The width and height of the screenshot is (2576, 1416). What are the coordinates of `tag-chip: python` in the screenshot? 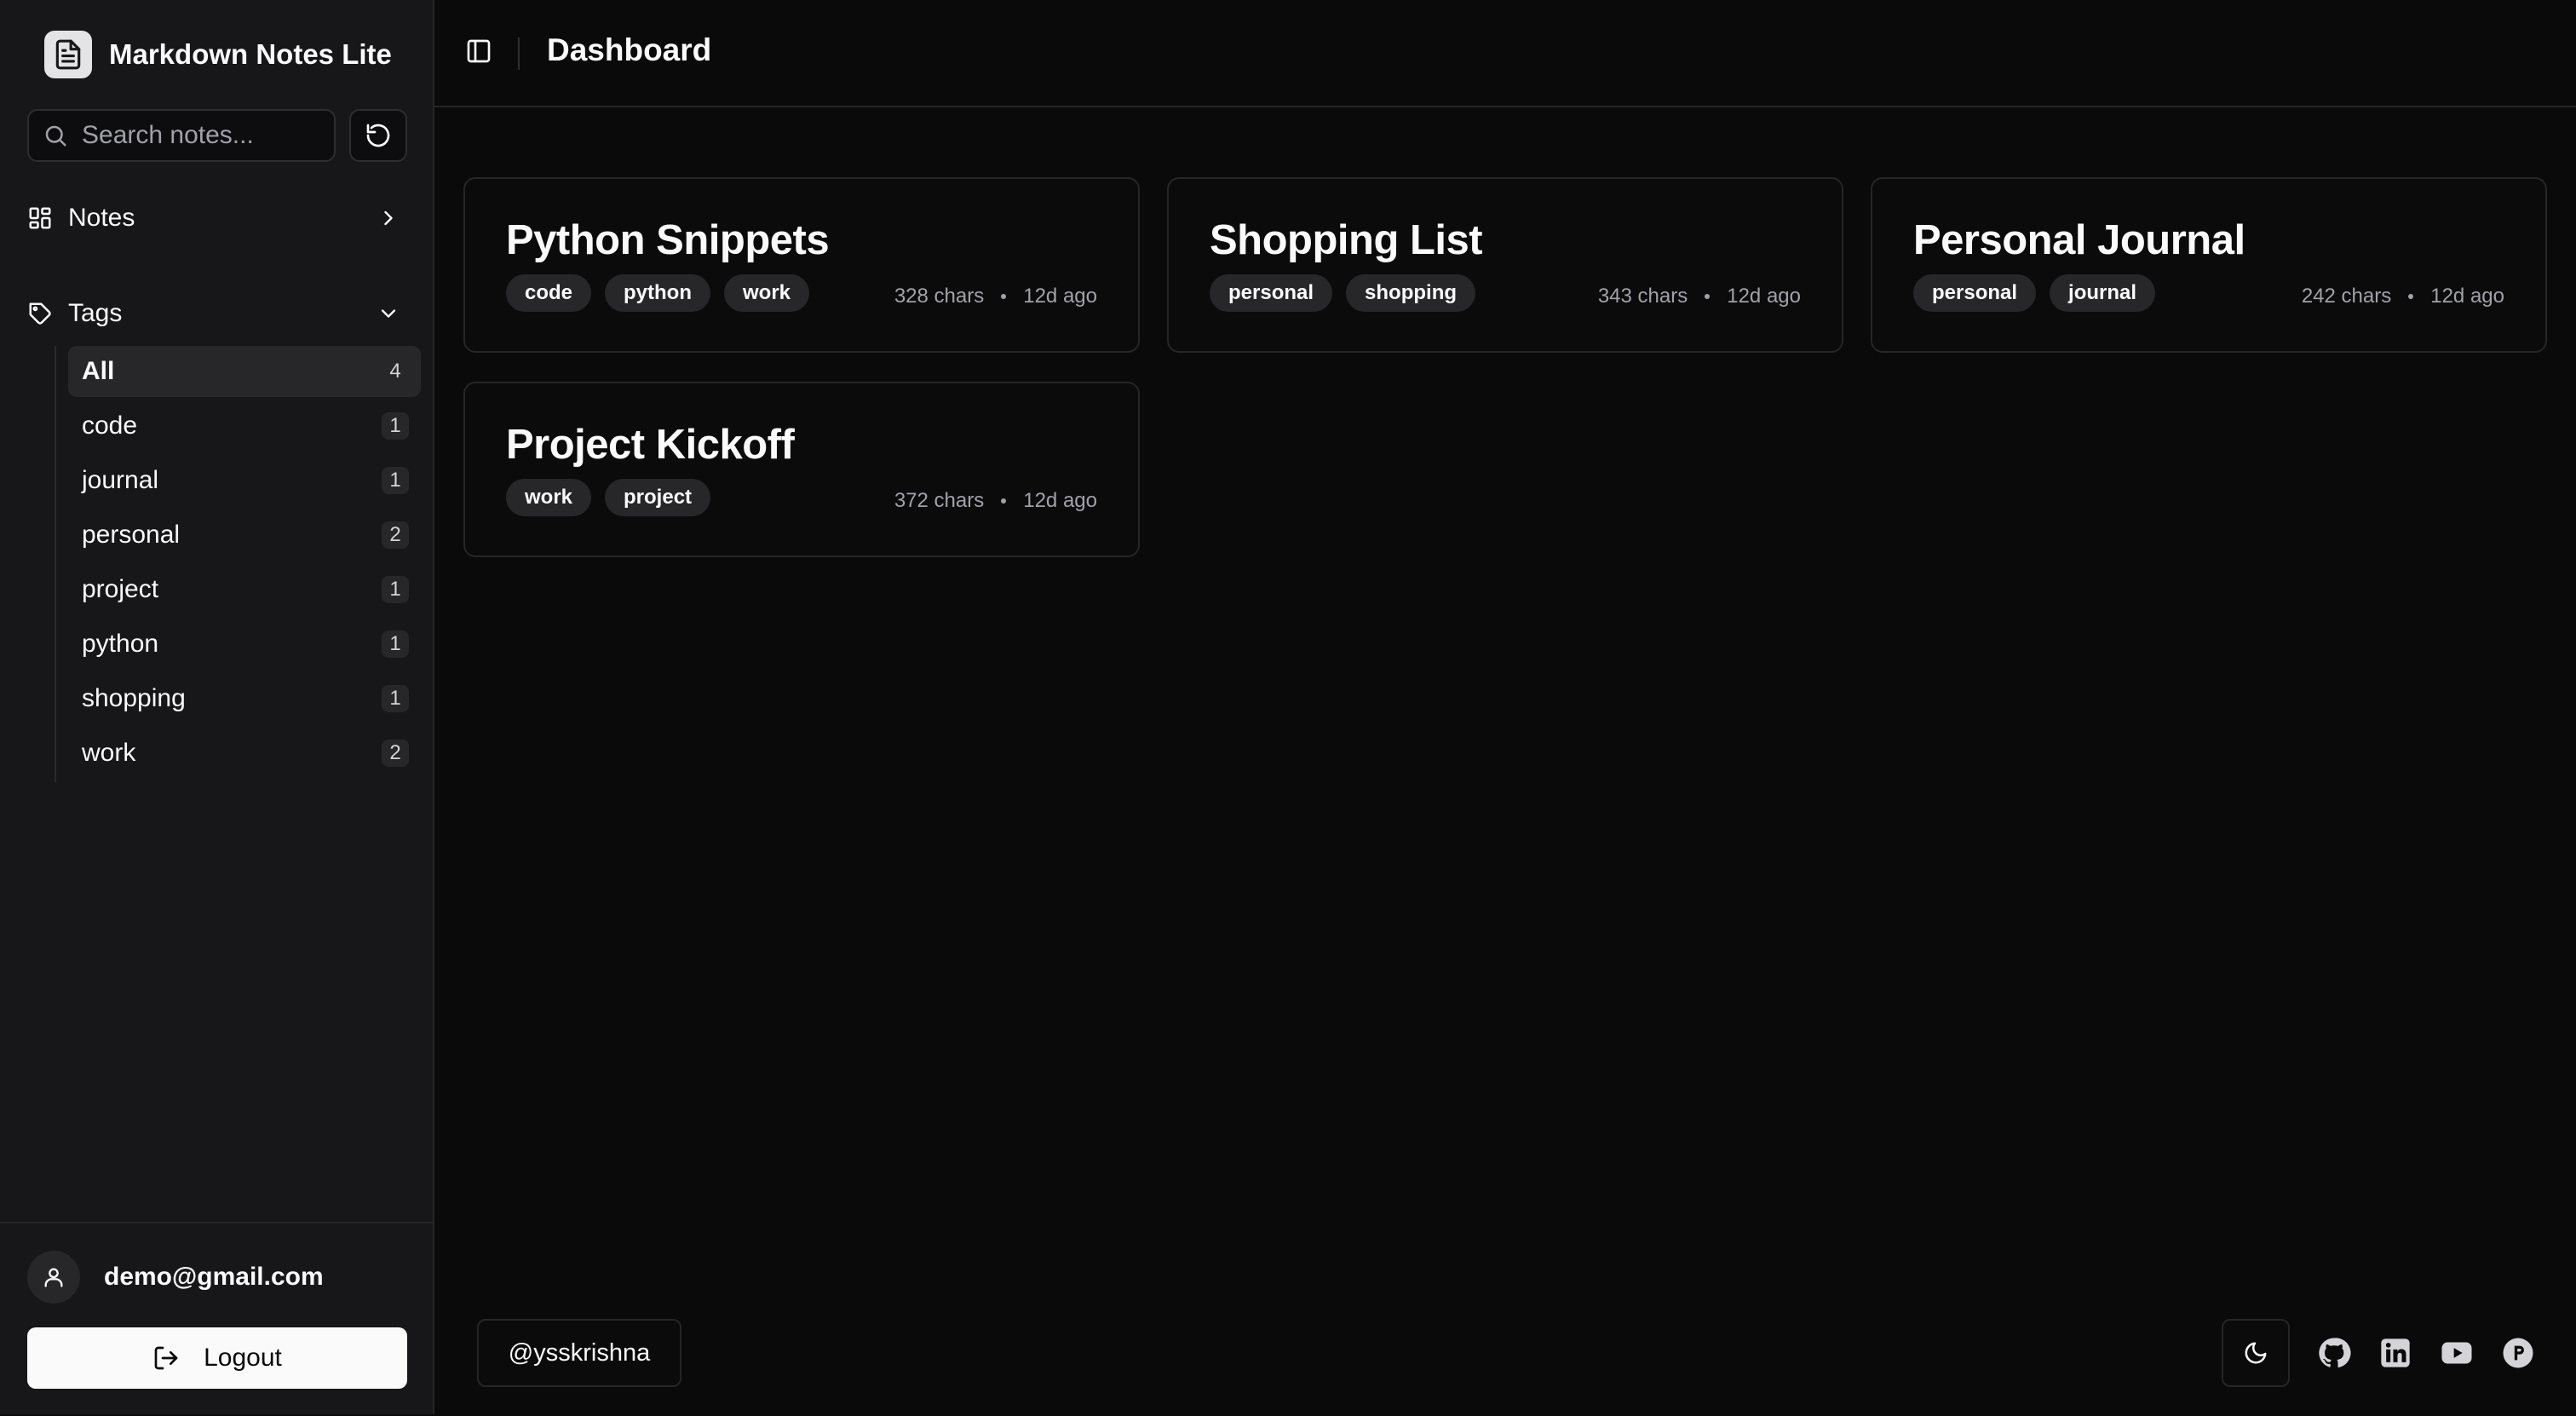 It's located at (658, 293).